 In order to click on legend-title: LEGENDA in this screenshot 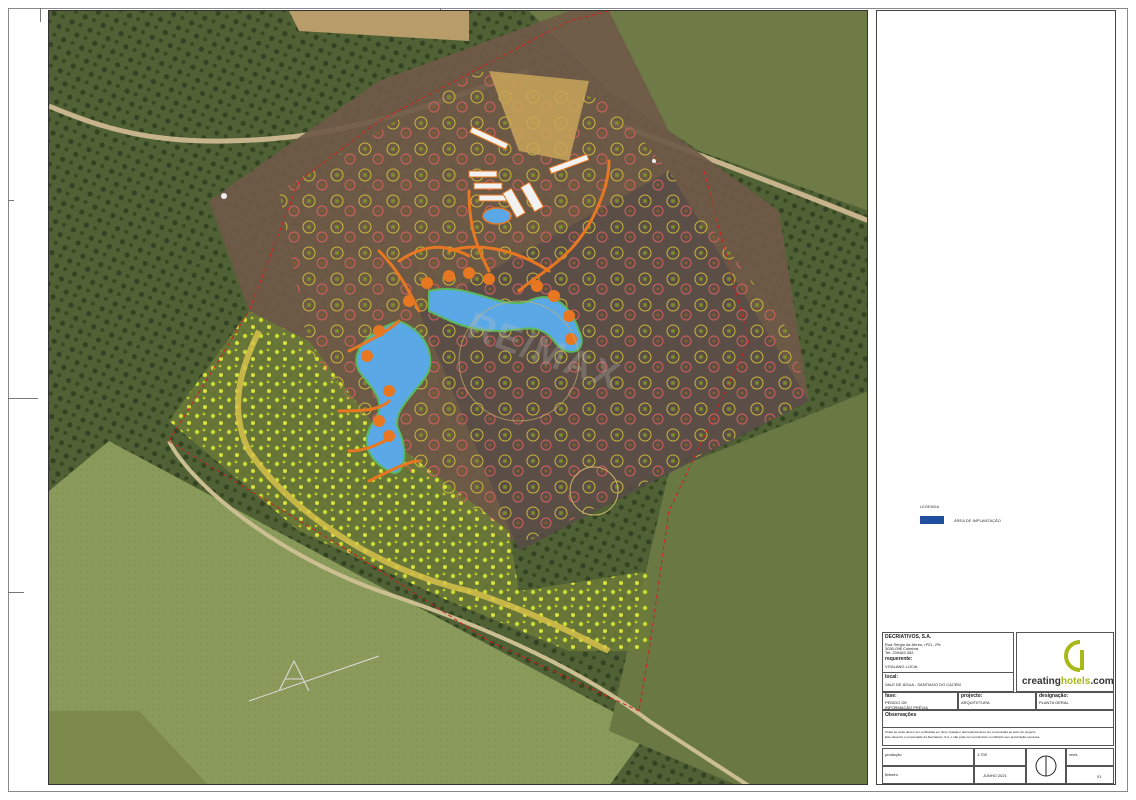, I will do `click(930, 506)`.